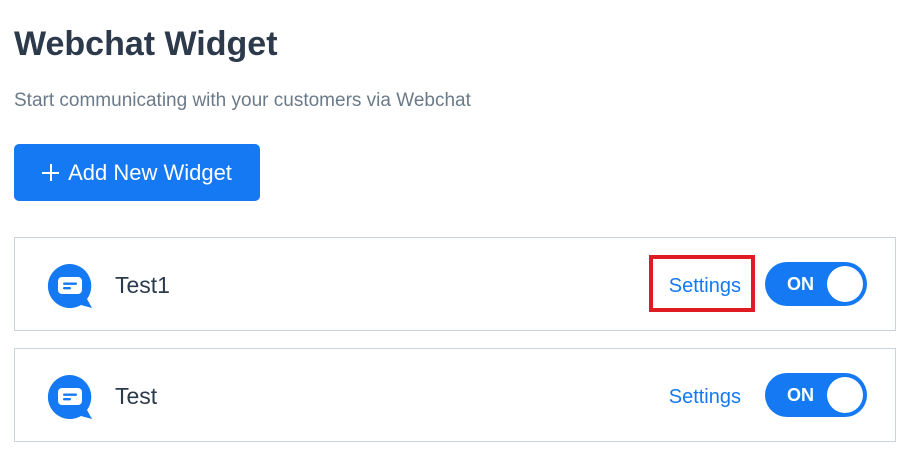 The height and width of the screenshot is (452, 916). I want to click on add-new-widget-button: Add New Widget, so click(137, 172).